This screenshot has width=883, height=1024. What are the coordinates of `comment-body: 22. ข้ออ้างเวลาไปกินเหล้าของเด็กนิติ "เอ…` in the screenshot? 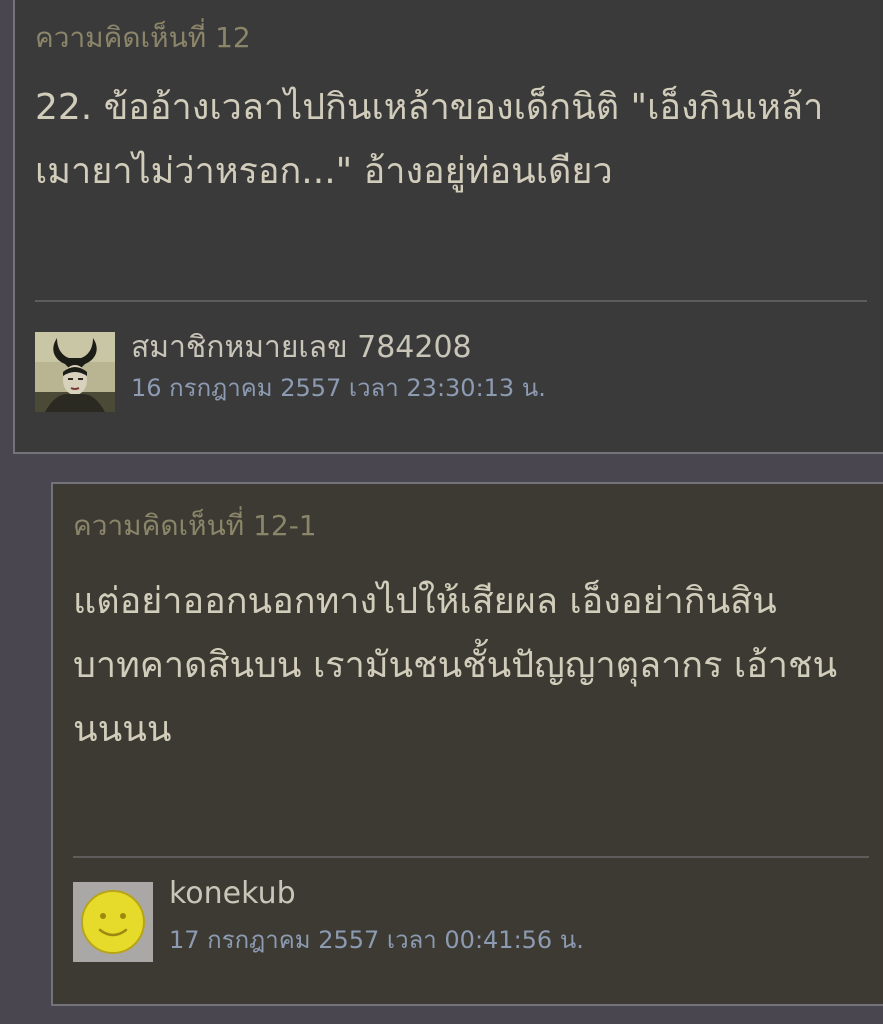 It's located at (429, 139).